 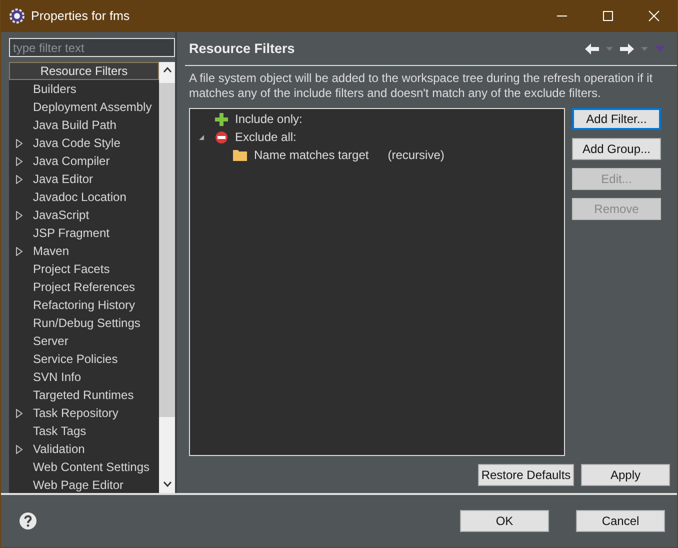 I want to click on minus-circle-icon, so click(x=221, y=137).